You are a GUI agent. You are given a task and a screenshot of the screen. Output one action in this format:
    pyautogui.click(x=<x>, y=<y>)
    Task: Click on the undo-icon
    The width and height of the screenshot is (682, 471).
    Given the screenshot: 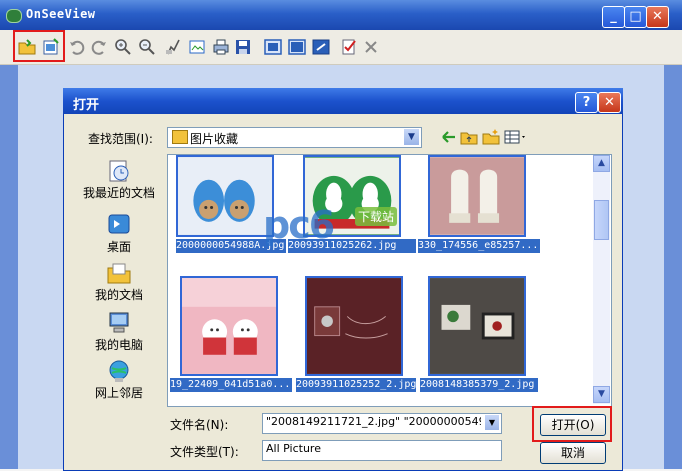 What is the action you would take?
    pyautogui.click(x=77, y=47)
    